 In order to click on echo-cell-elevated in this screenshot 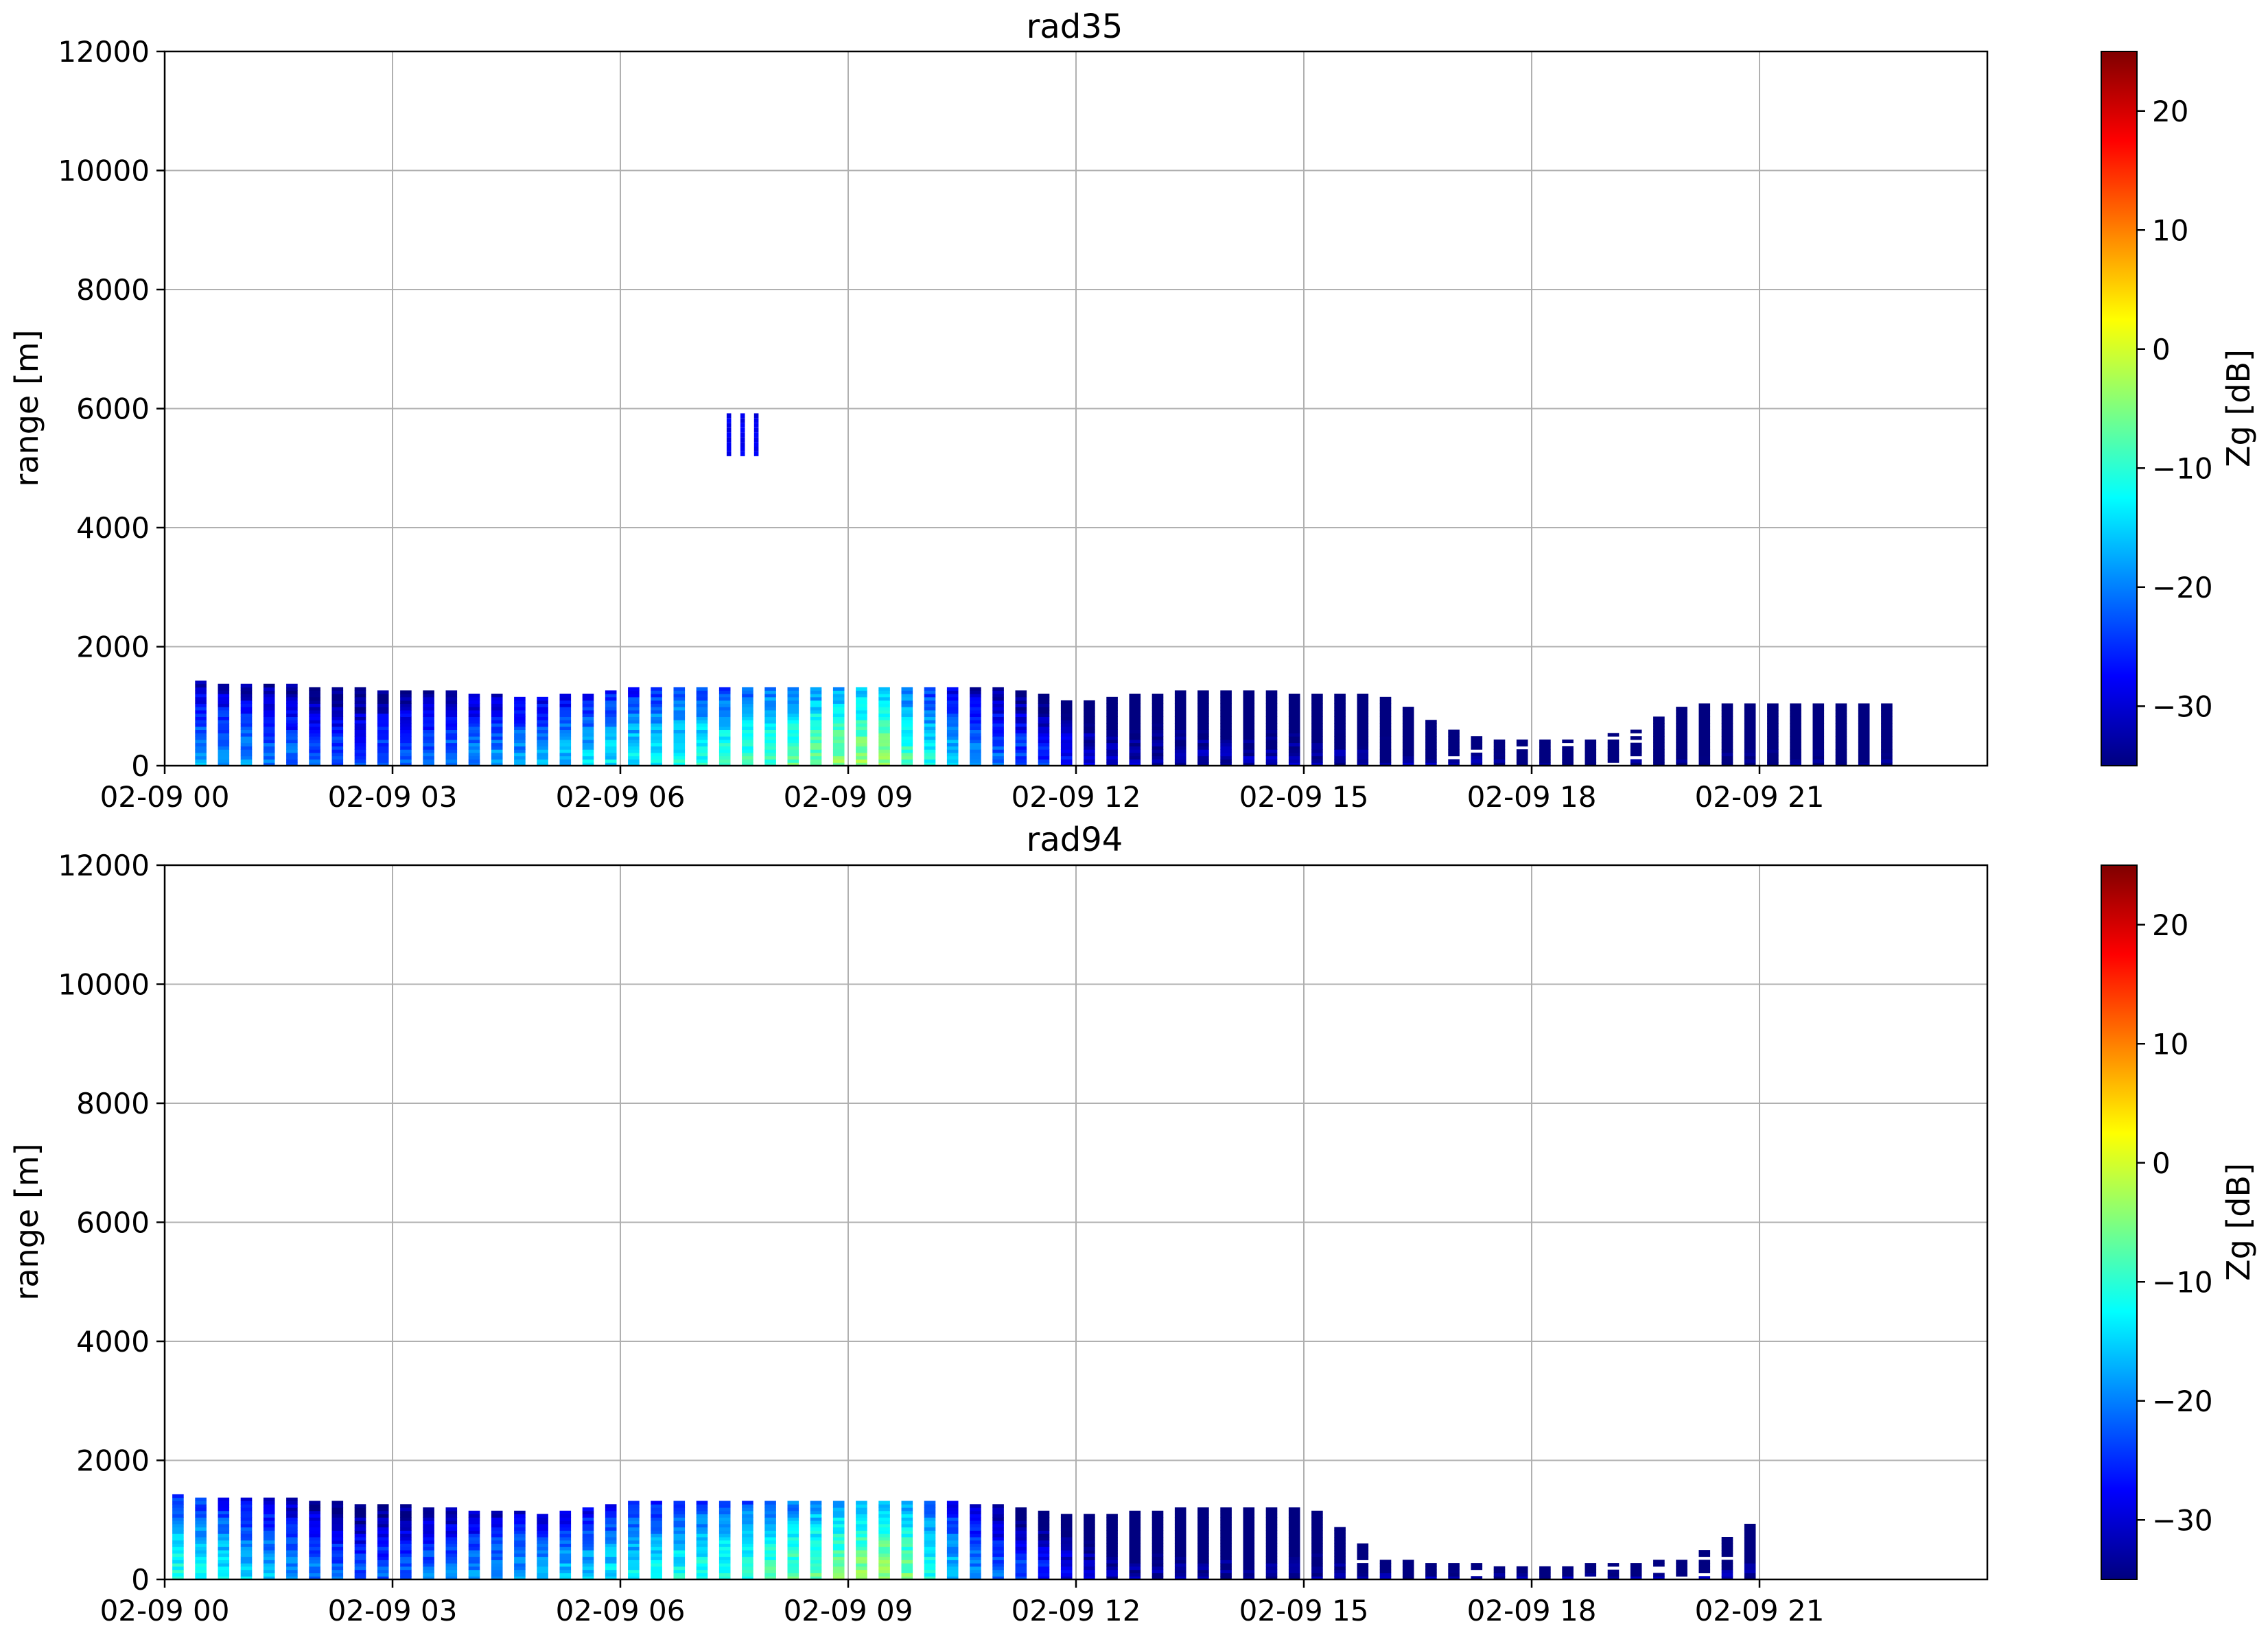, I will do `click(729, 416)`.